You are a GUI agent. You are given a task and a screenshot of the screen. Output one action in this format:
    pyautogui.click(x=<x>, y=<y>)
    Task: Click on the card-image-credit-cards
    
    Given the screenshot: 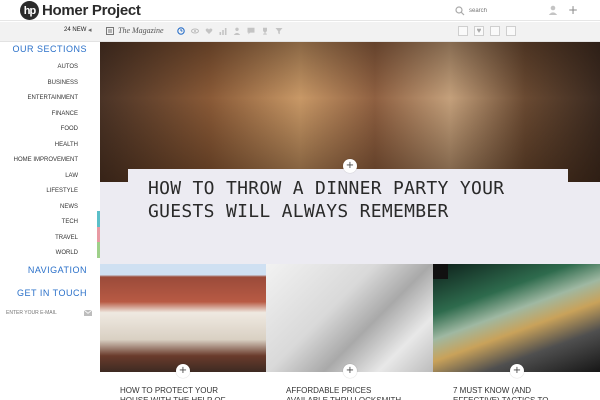 What is the action you would take?
    pyautogui.click(x=516, y=318)
    